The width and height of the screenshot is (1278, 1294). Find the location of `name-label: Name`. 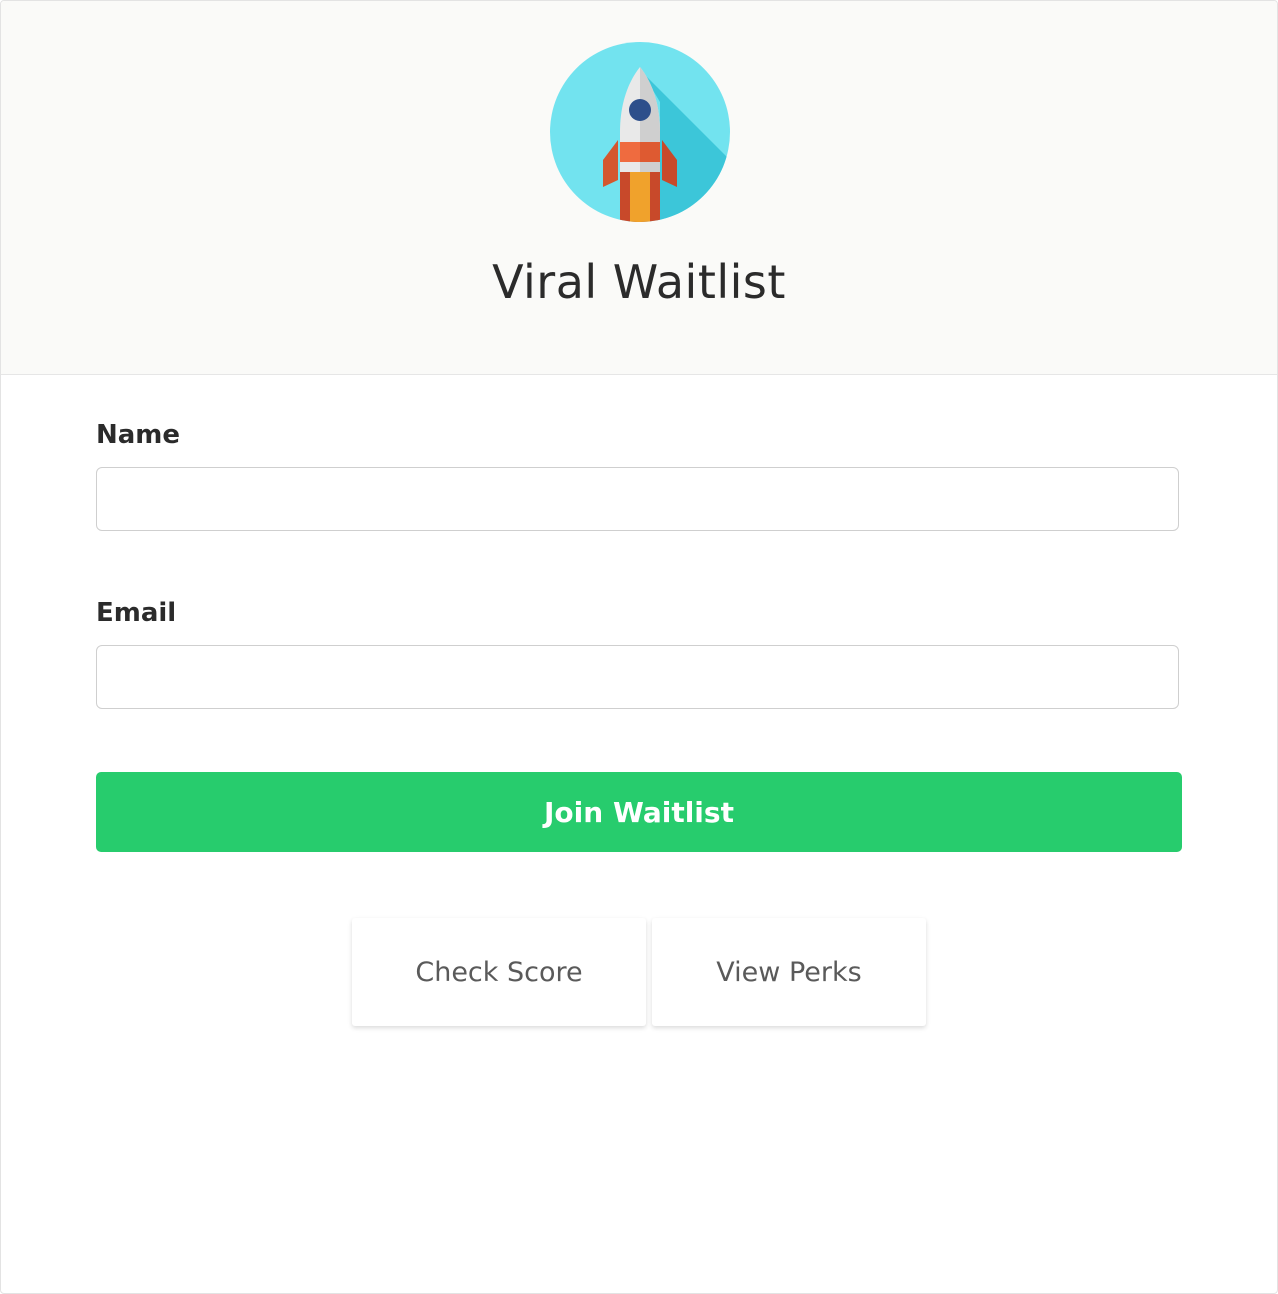

name-label: Name is located at coordinates (138, 435).